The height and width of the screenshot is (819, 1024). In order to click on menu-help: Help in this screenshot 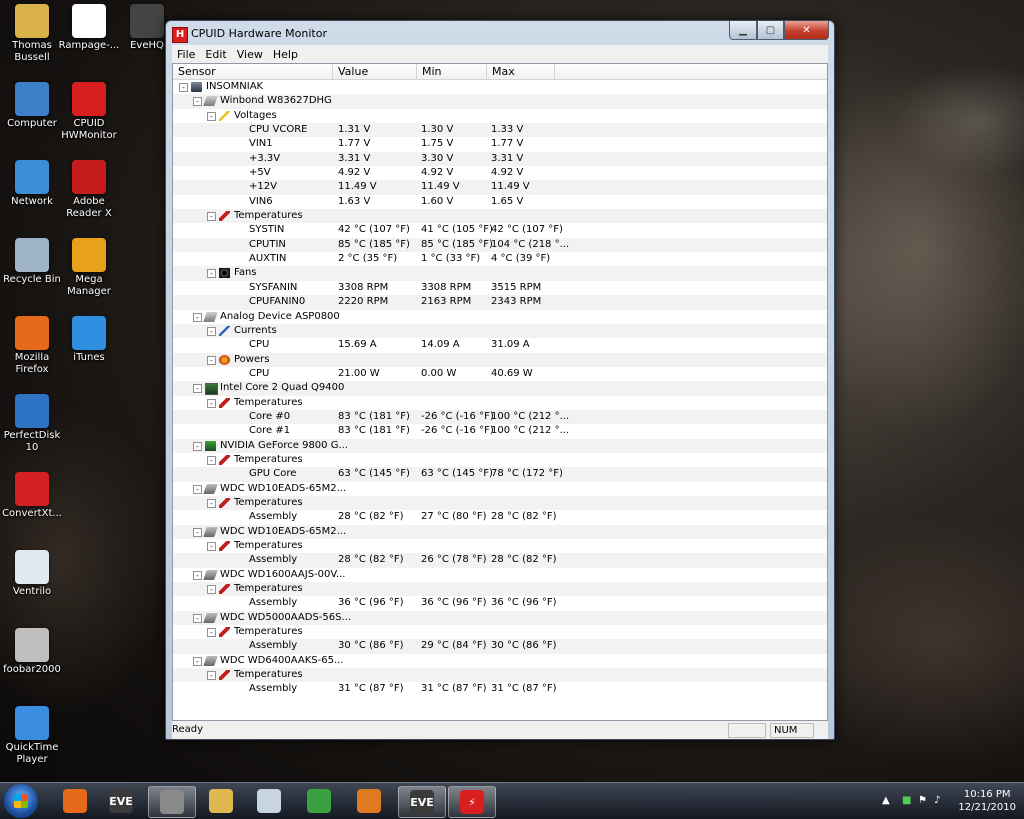, I will do `click(285, 54)`.